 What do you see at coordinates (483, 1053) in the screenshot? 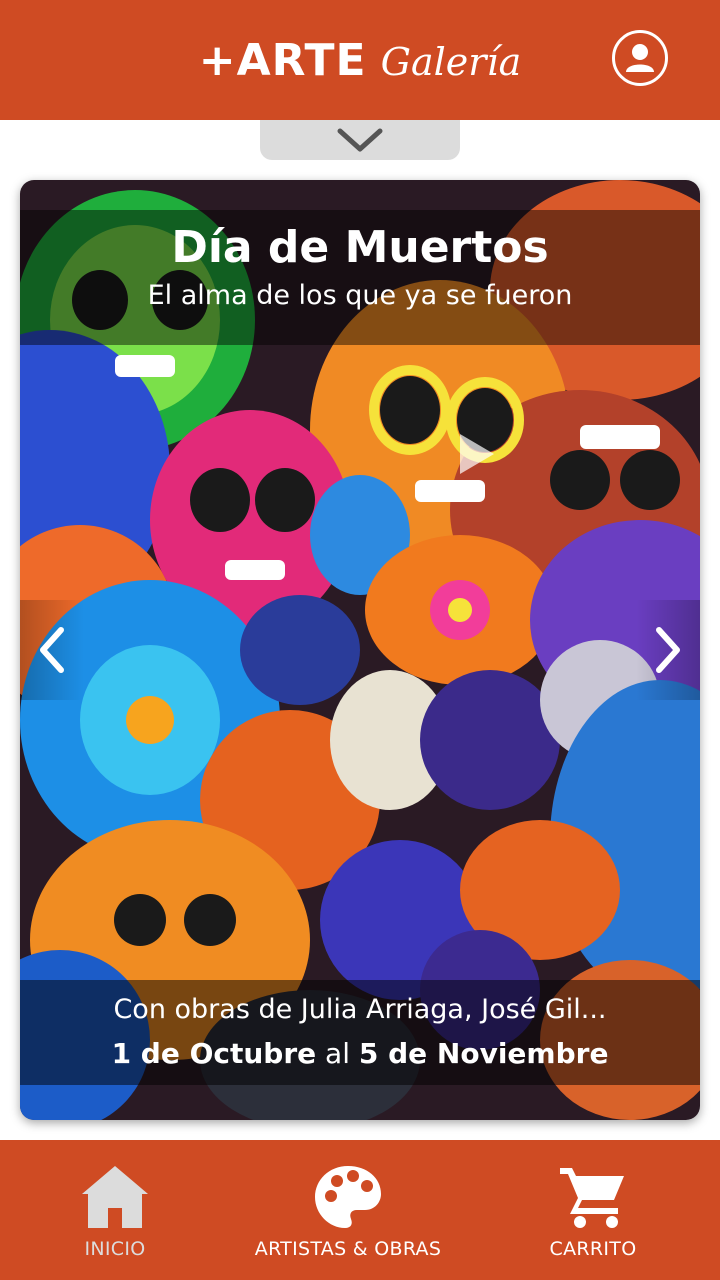
I see `date-end: 5 de Noviembre` at bounding box center [483, 1053].